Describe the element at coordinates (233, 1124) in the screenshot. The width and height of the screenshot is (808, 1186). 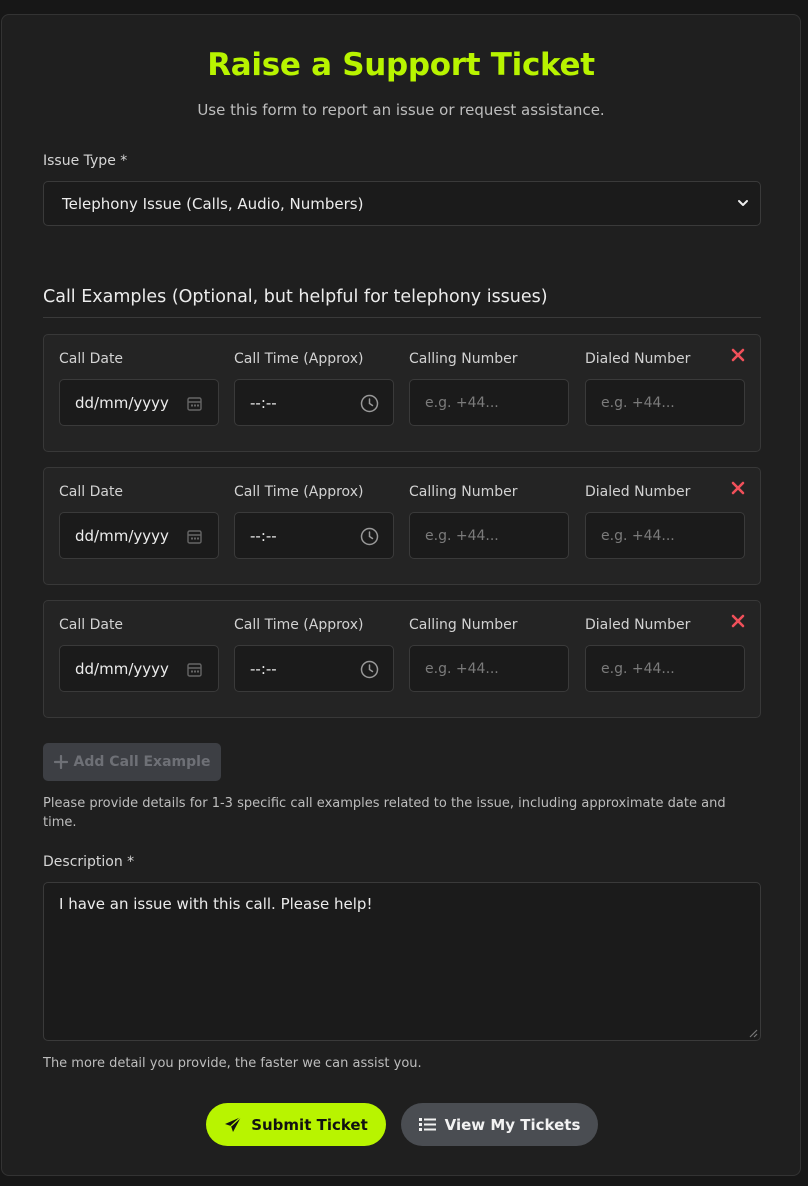
I see `paper-plane-icon` at that location.